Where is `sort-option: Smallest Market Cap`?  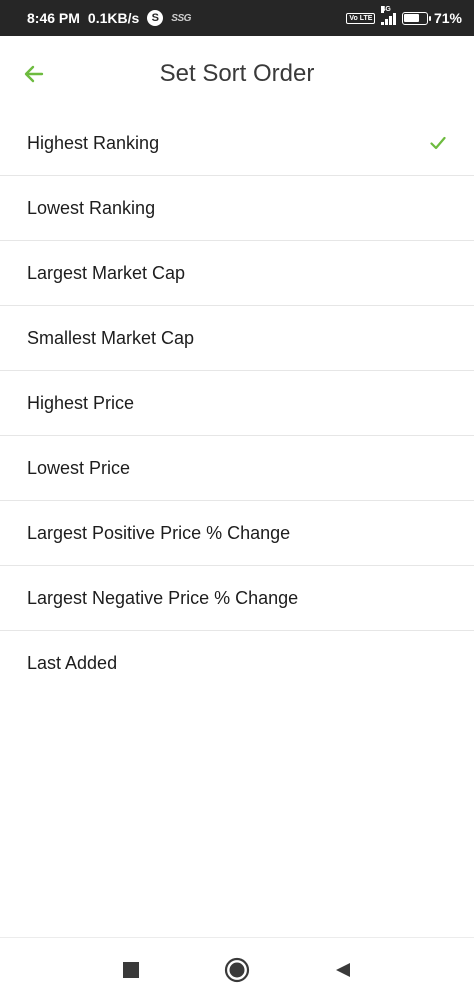
sort-option: Smallest Market Cap is located at coordinates (237, 338).